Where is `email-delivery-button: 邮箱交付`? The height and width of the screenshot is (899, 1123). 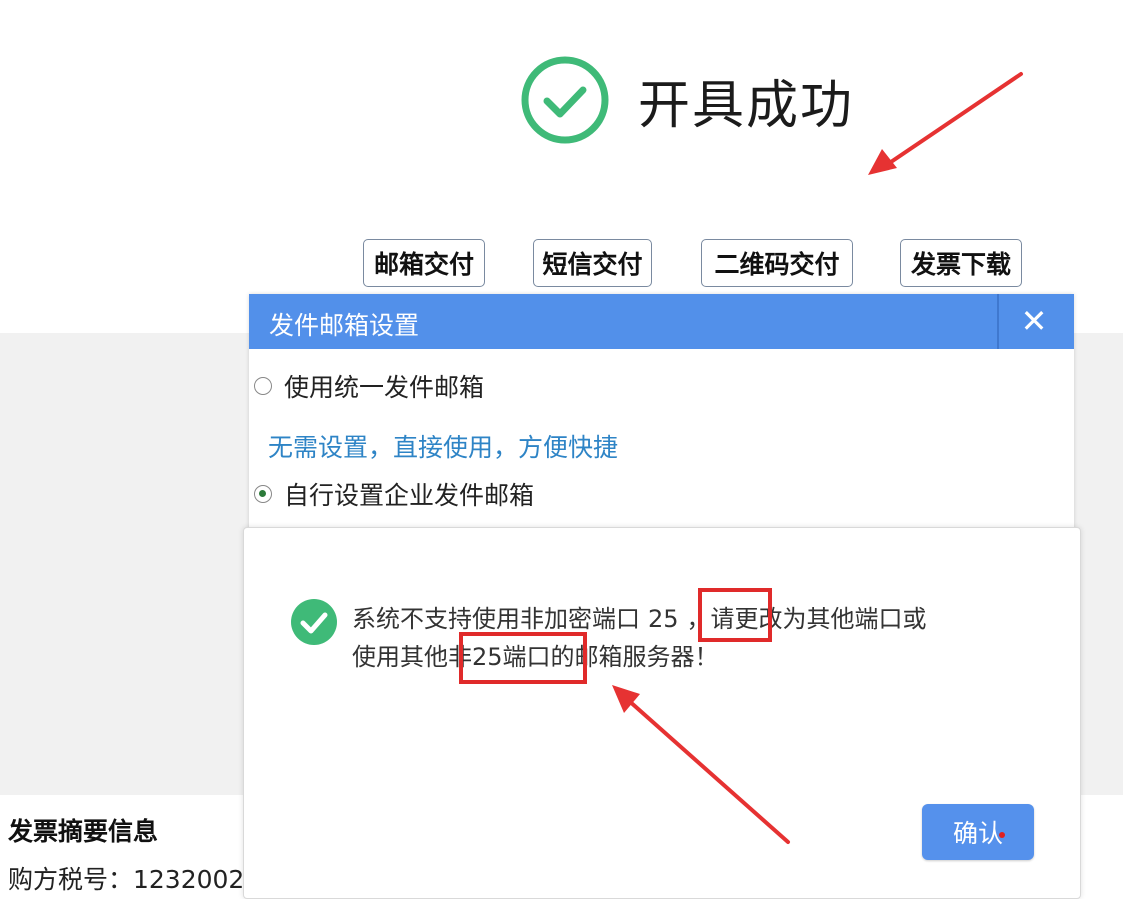 email-delivery-button: 邮箱交付 is located at coordinates (424, 263).